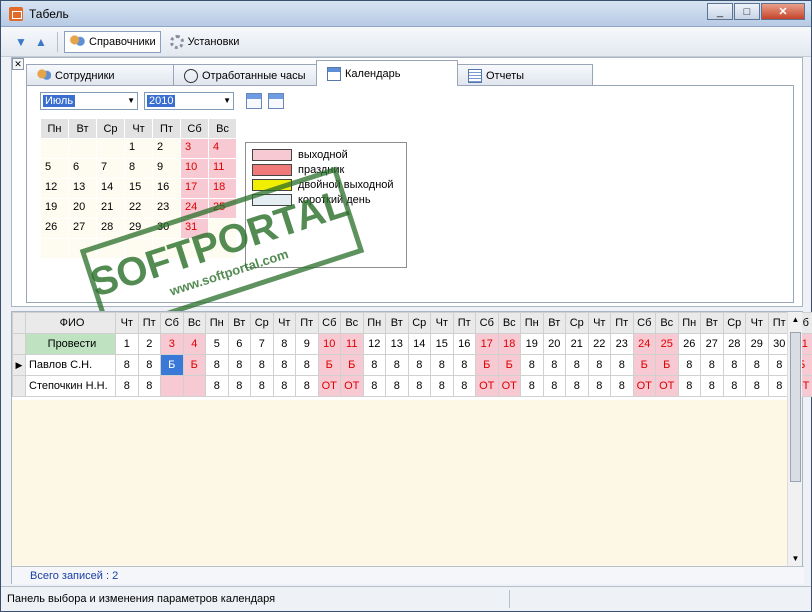  I want to click on hours-cell: ОТ, so click(352, 386).